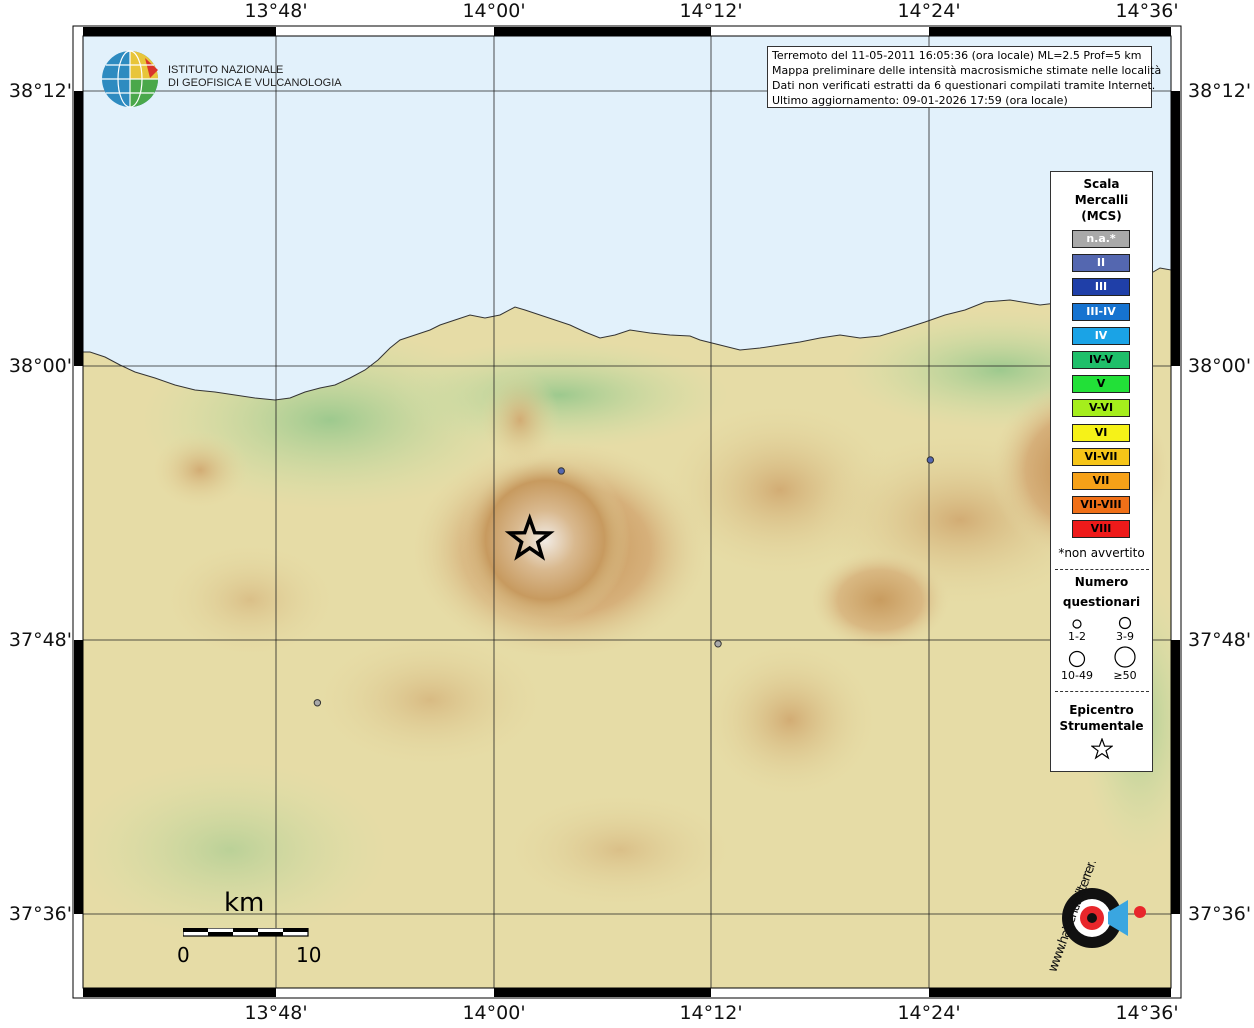  What do you see at coordinates (1101, 408) in the screenshot?
I see `legend-swatch-vvi: V-VI` at bounding box center [1101, 408].